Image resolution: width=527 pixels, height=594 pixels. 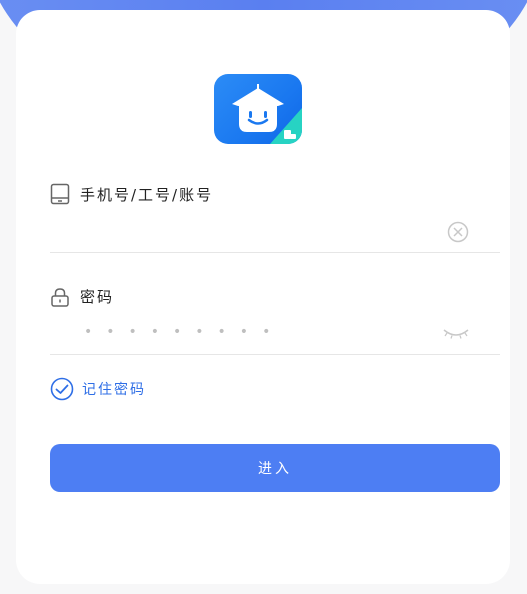 I want to click on school-house-icon, so click(x=267, y=114).